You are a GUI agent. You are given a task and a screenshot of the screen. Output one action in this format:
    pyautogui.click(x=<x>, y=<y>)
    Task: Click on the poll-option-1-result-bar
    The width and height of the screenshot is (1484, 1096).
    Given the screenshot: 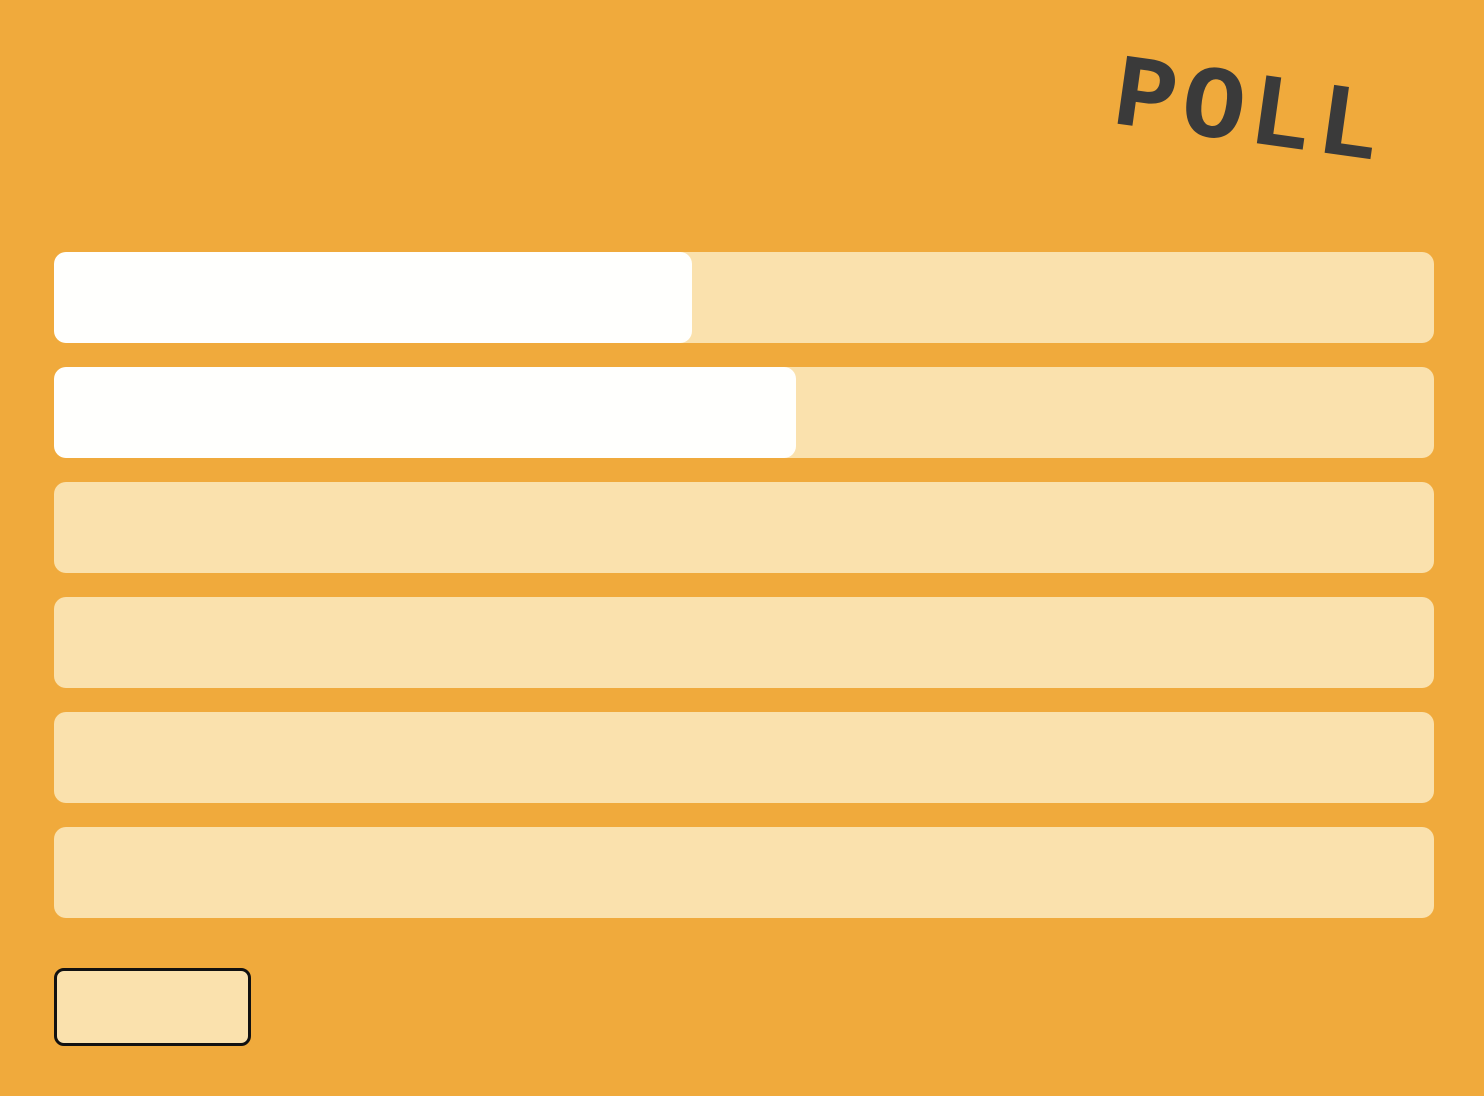 What is the action you would take?
    pyautogui.click(x=373, y=297)
    